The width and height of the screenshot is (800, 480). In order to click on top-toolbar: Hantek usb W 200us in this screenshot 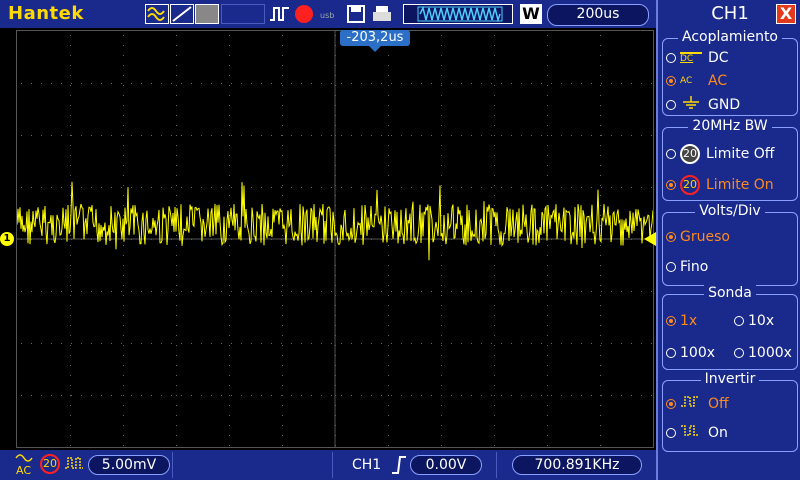, I will do `click(328, 14)`.